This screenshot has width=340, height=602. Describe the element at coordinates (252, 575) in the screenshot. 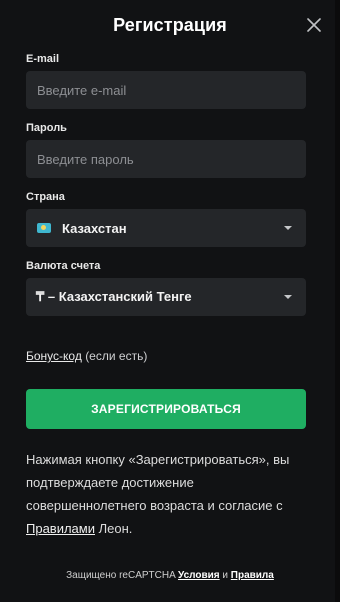

I see `recaptcha-privacy-link: Правила` at that location.